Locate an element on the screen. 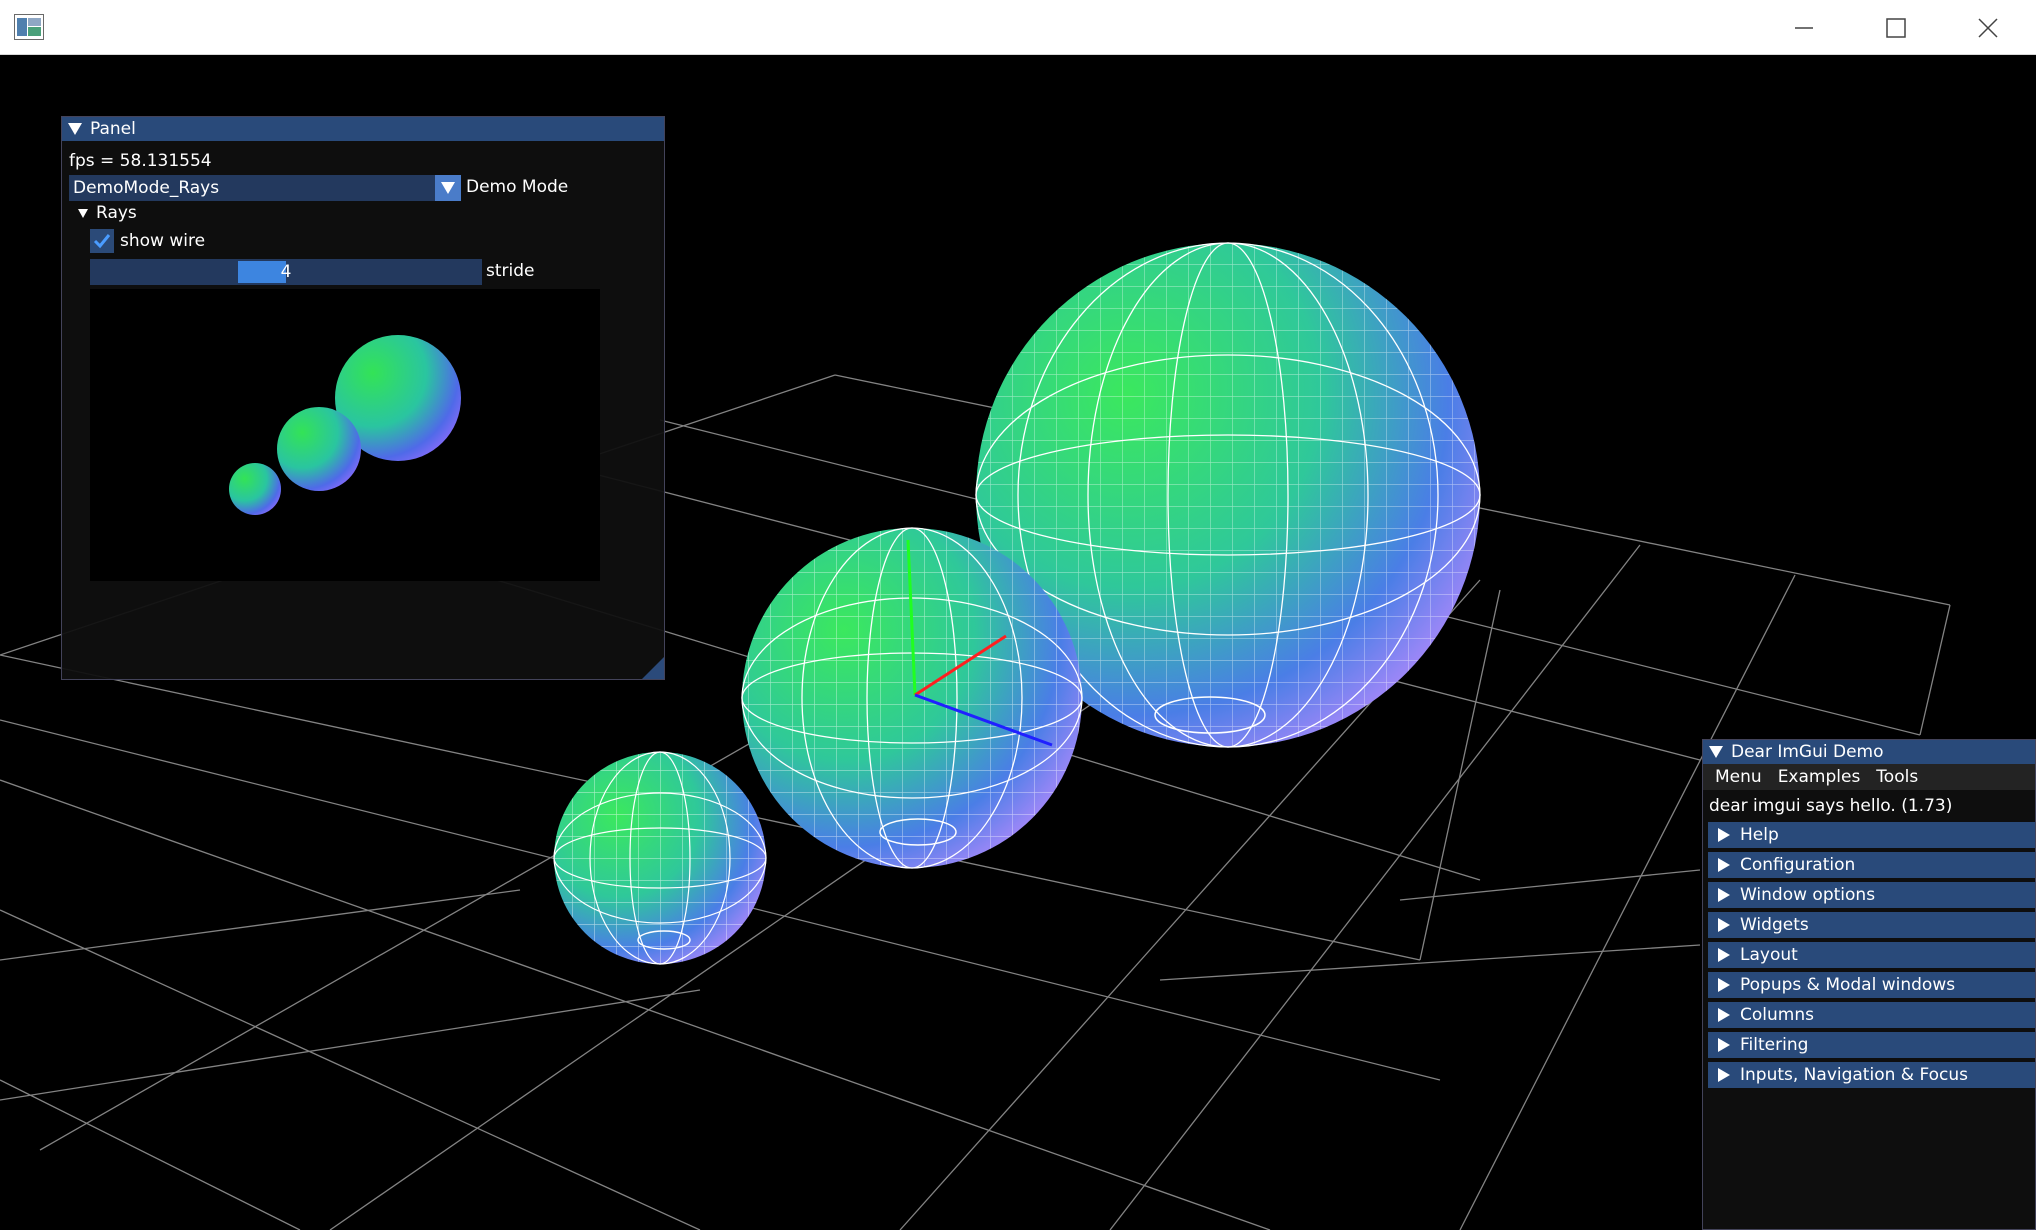 This screenshot has width=2036, height=1230. hello-text: dear imgui says hello. (1.73) is located at coordinates (1831, 806).